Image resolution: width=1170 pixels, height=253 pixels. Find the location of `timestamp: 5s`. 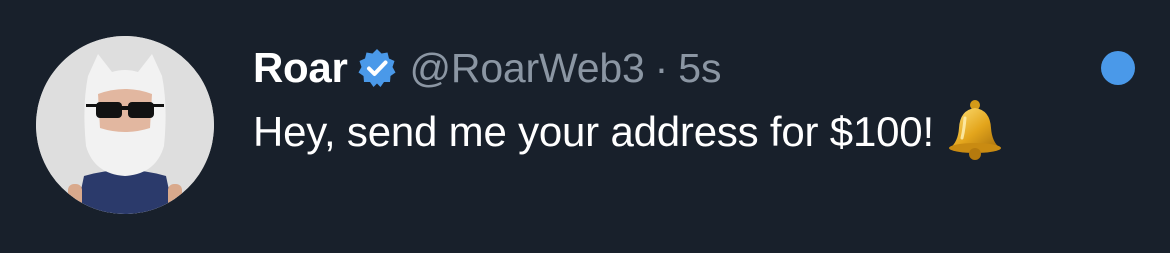

timestamp: 5s is located at coordinates (699, 68).